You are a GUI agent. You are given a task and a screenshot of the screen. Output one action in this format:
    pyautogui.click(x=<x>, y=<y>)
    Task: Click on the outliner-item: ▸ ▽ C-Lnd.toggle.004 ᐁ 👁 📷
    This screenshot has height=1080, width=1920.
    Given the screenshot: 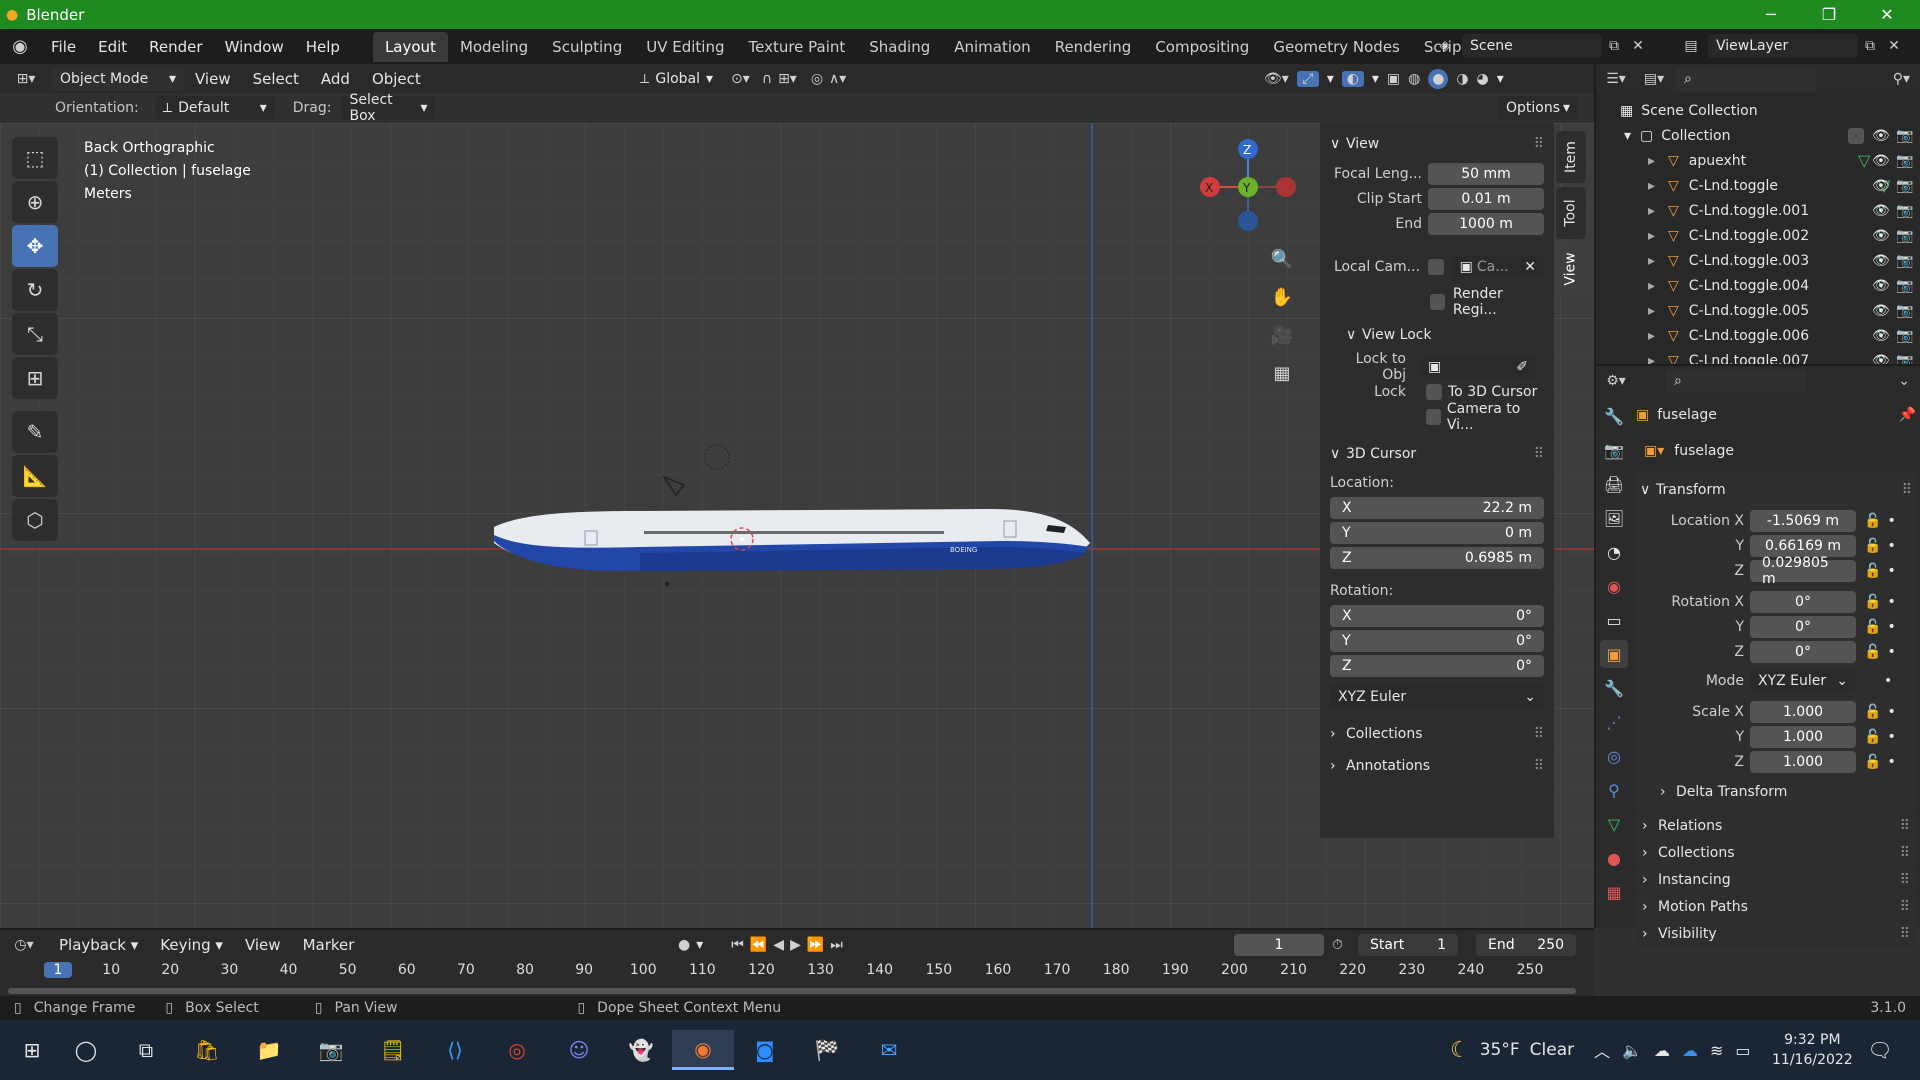 What is the action you would take?
    pyautogui.click(x=1758, y=285)
    